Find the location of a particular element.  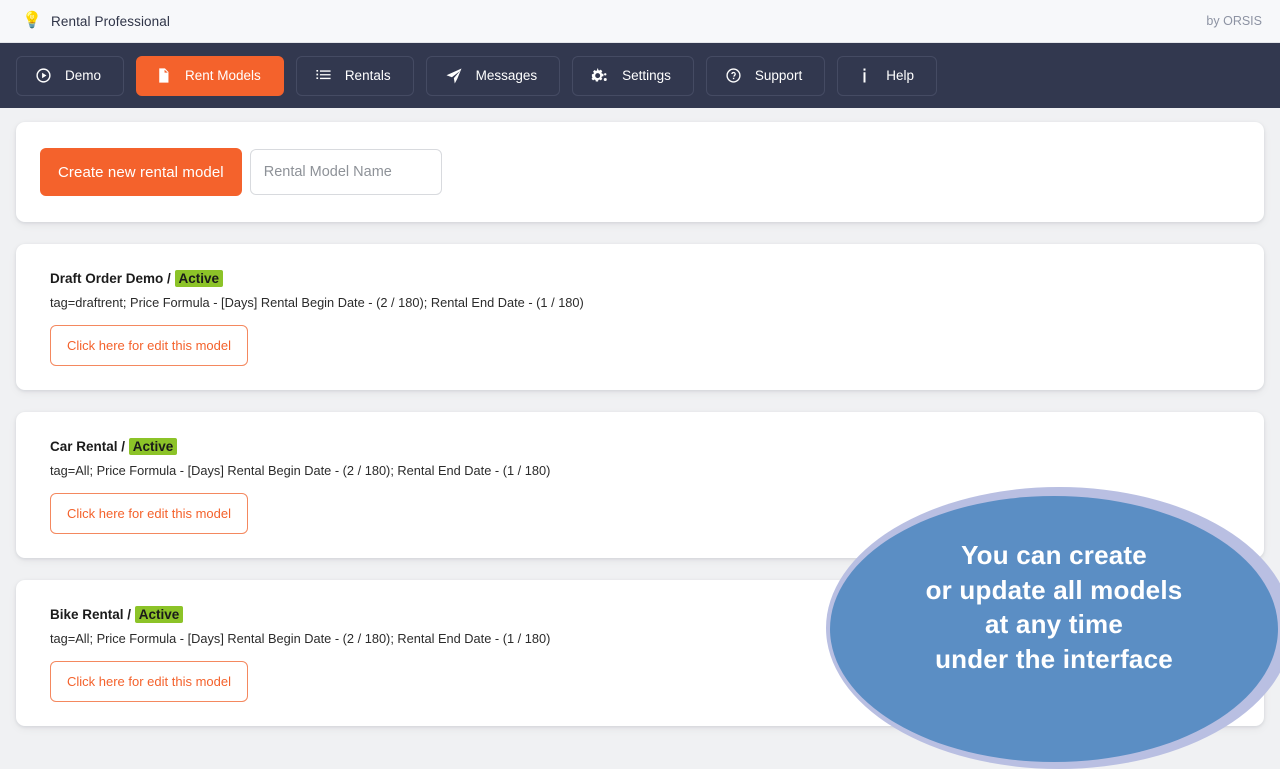

nav-item-help: Help is located at coordinates (887, 75).